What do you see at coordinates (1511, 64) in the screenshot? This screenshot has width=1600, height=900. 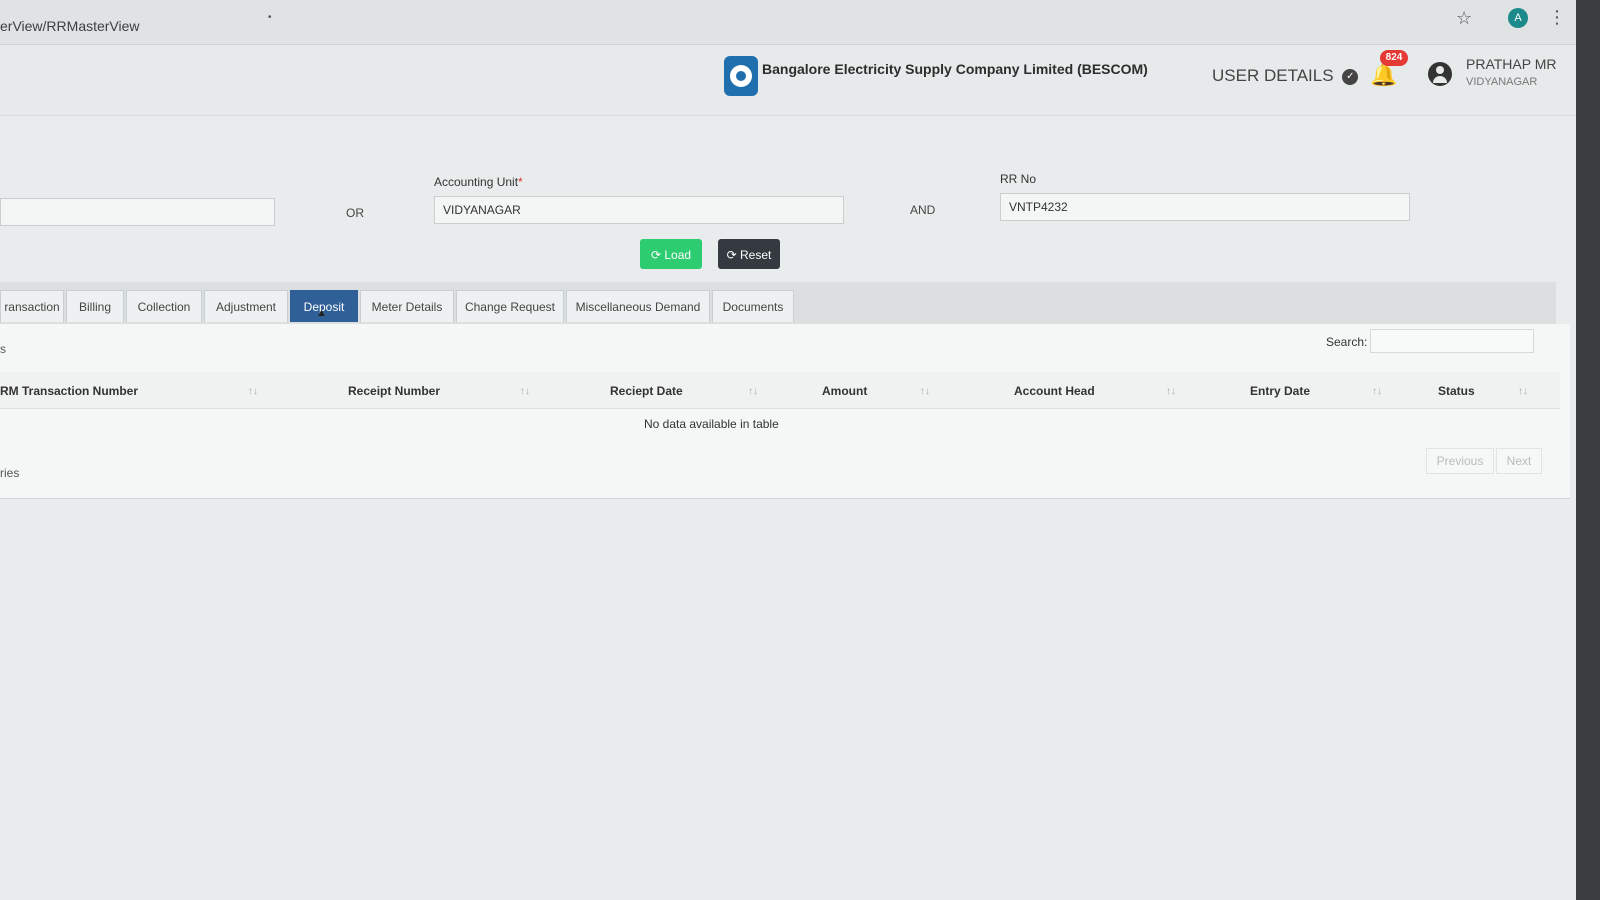 I see `user-name: PRATHAP MR` at bounding box center [1511, 64].